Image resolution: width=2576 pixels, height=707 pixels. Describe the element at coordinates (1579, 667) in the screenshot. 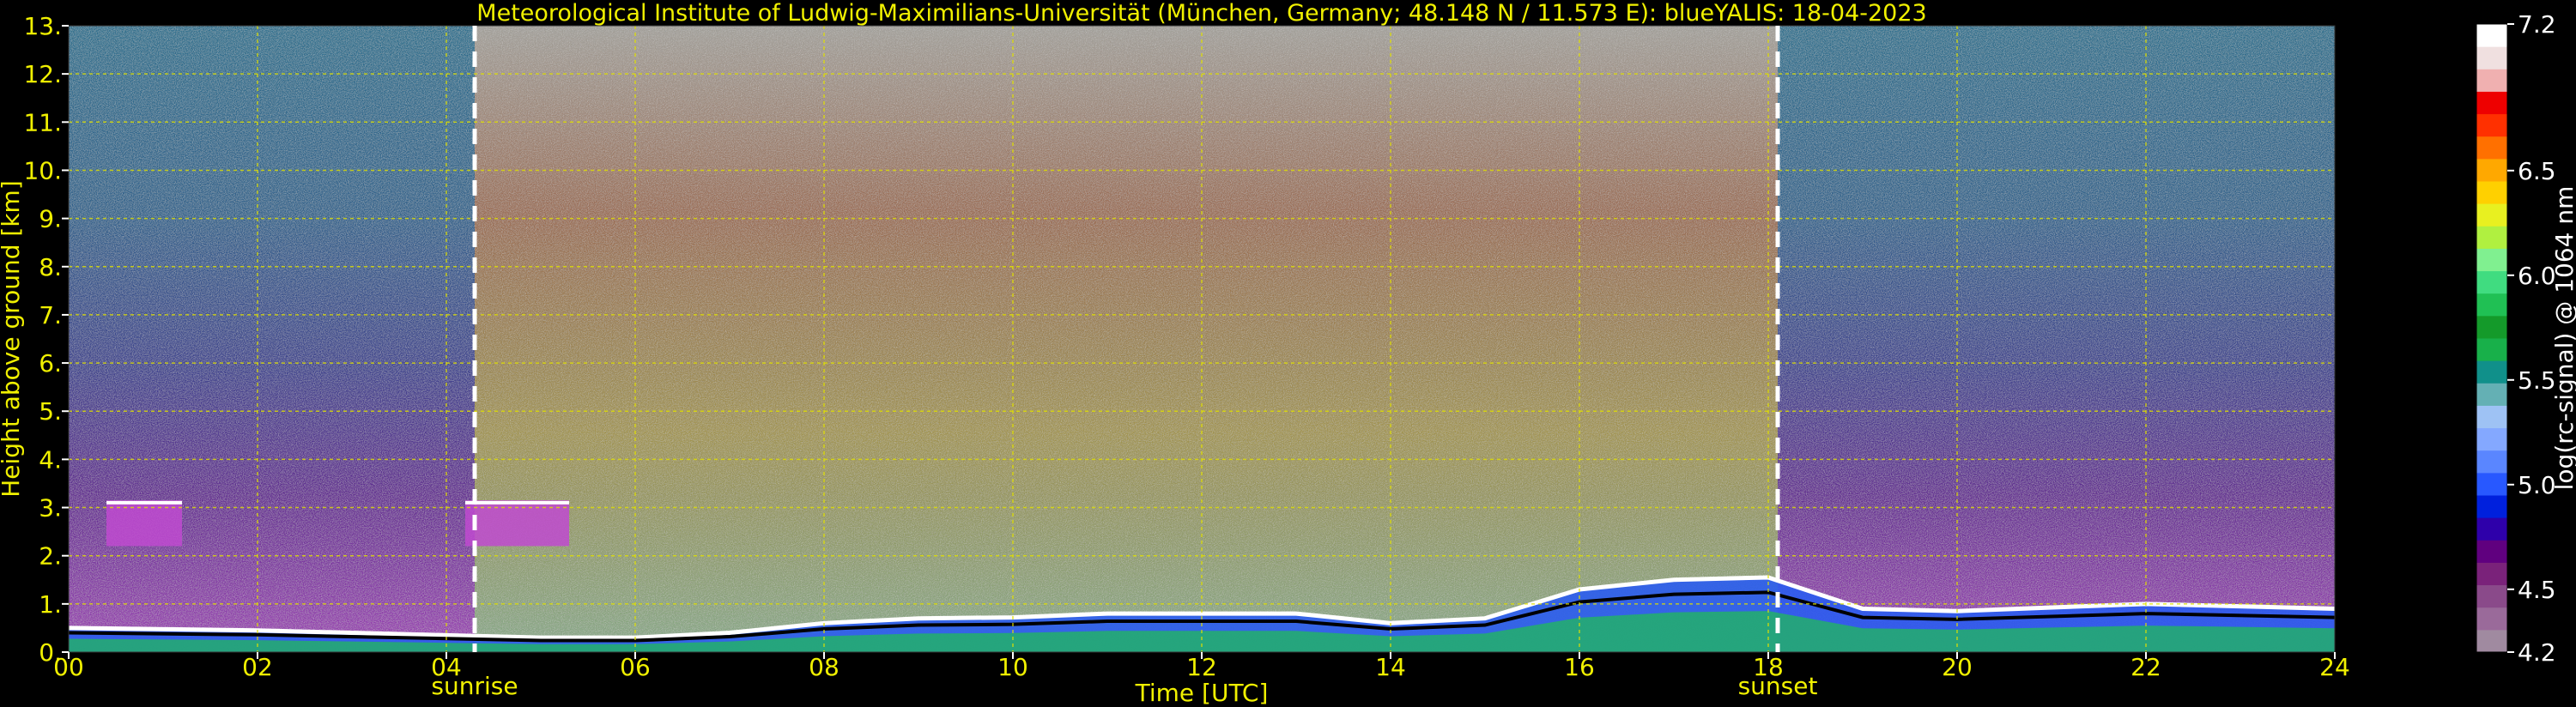

I see `x-tick-label: 16` at that location.